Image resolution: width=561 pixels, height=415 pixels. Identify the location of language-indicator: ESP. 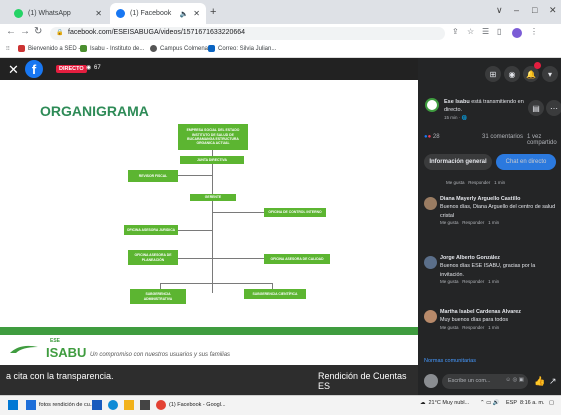
(511, 403).